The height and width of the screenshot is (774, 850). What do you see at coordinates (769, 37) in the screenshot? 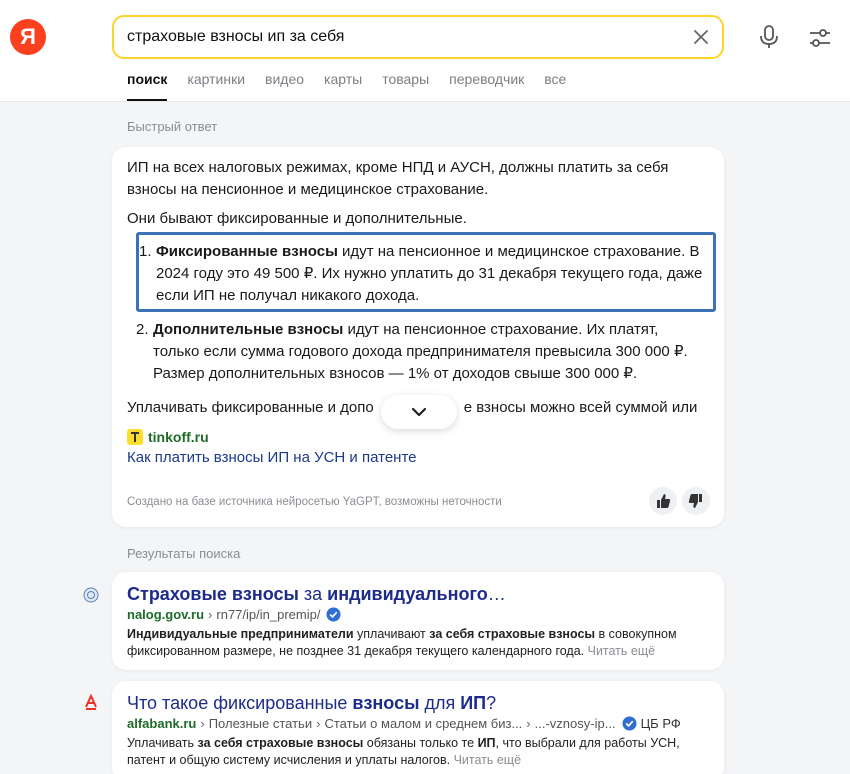
I see `microphone-icon` at bounding box center [769, 37].